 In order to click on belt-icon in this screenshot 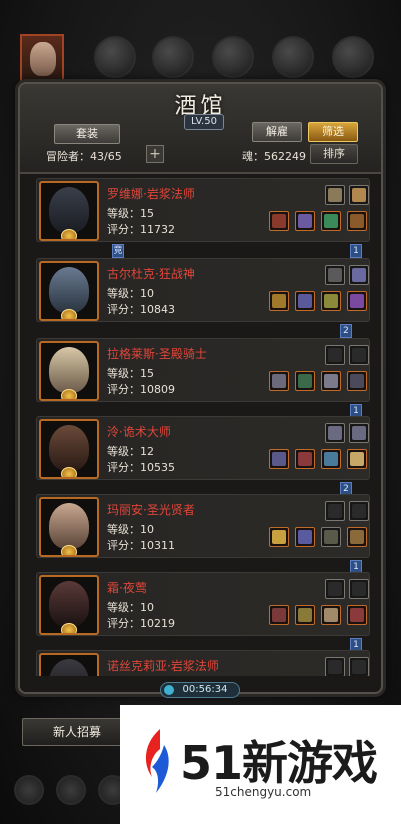, I will do `click(357, 221)`.